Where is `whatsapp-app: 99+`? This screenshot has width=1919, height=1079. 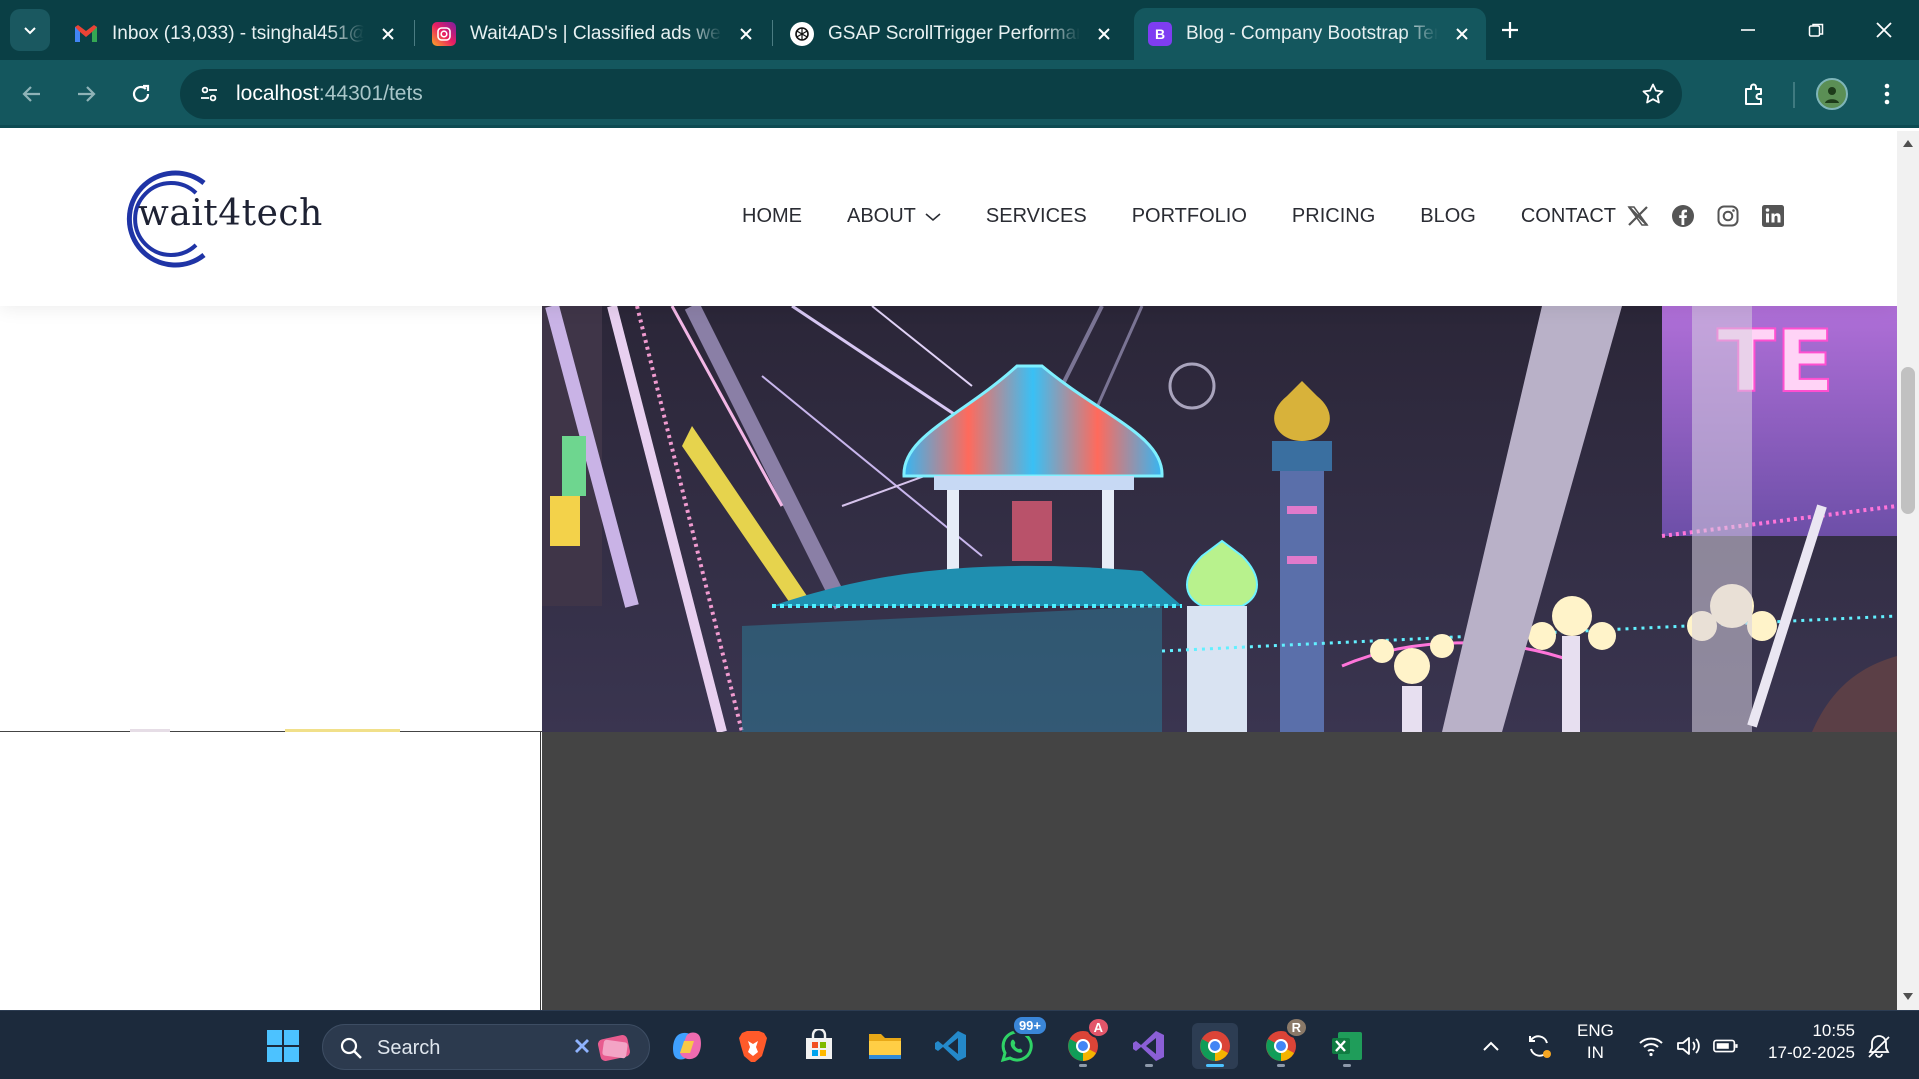 whatsapp-app: 99+ is located at coordinates (1021, 1042).